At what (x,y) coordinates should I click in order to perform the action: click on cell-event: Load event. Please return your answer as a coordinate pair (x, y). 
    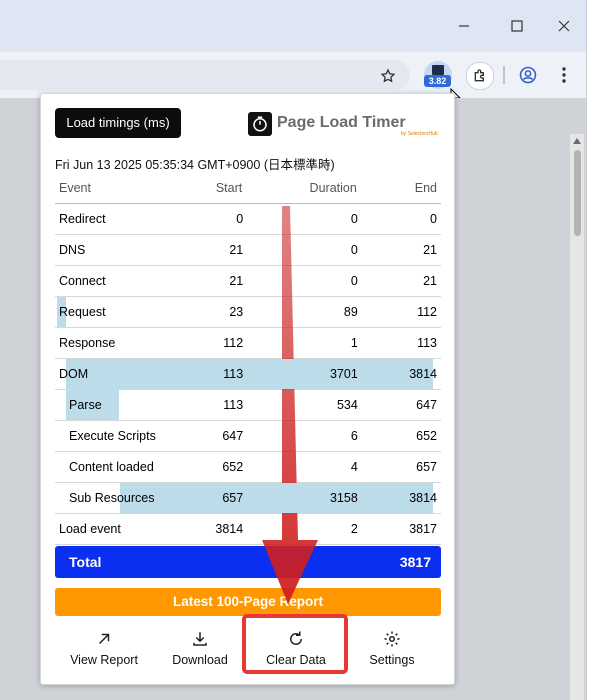
    Looking at the image, I should click on (115, 529).